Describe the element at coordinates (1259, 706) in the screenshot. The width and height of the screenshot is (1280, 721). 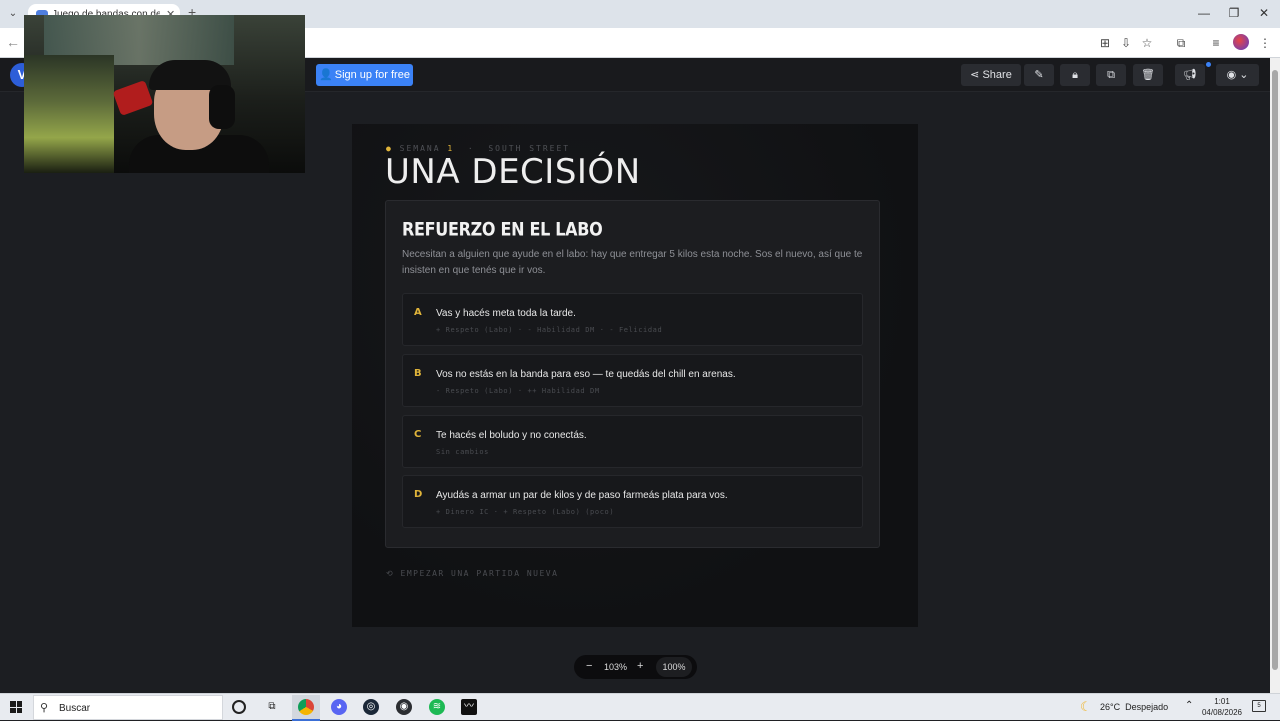
I see `notification-center-icon: 5` at that location.